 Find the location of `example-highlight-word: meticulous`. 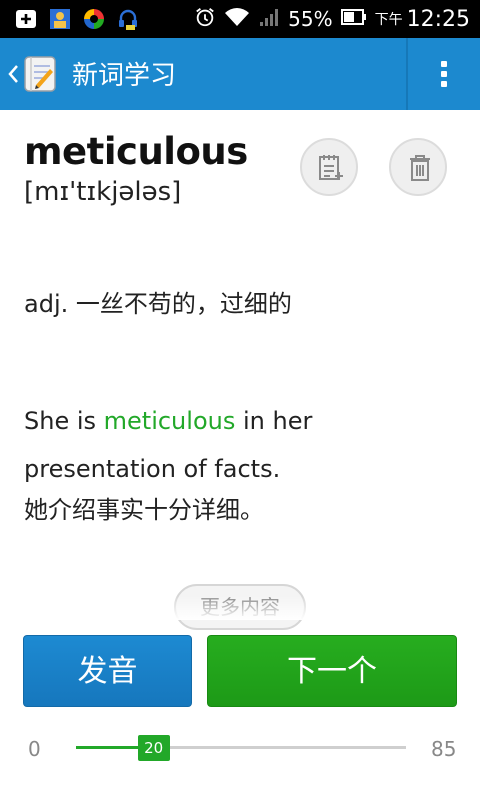

example-highlight-word: meticulous is located at coordinates (169, 421).